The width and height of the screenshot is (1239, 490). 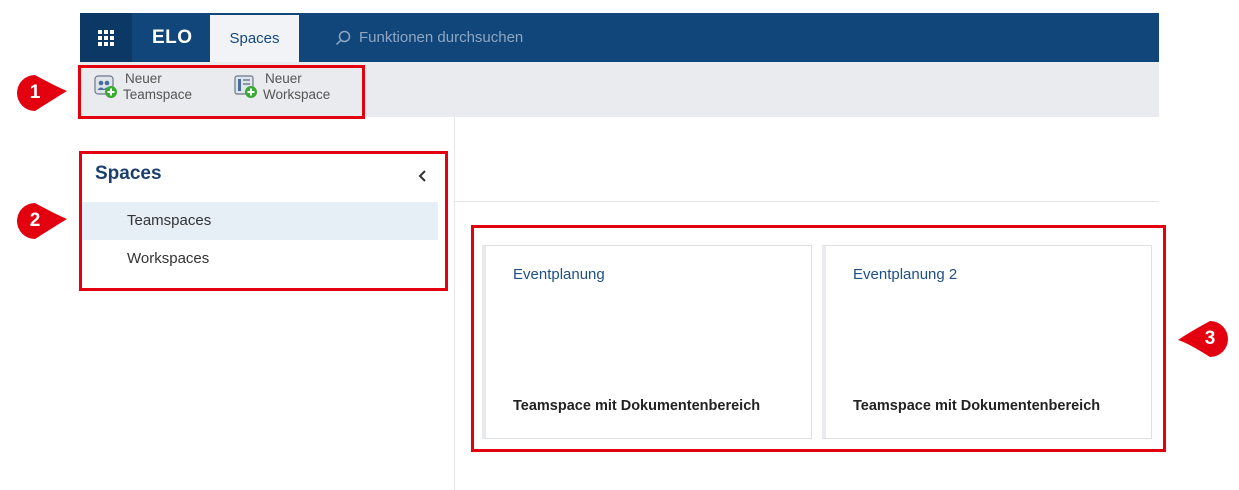 I want to click on tab-spaces: Spaces, so click(x=254, y=38).